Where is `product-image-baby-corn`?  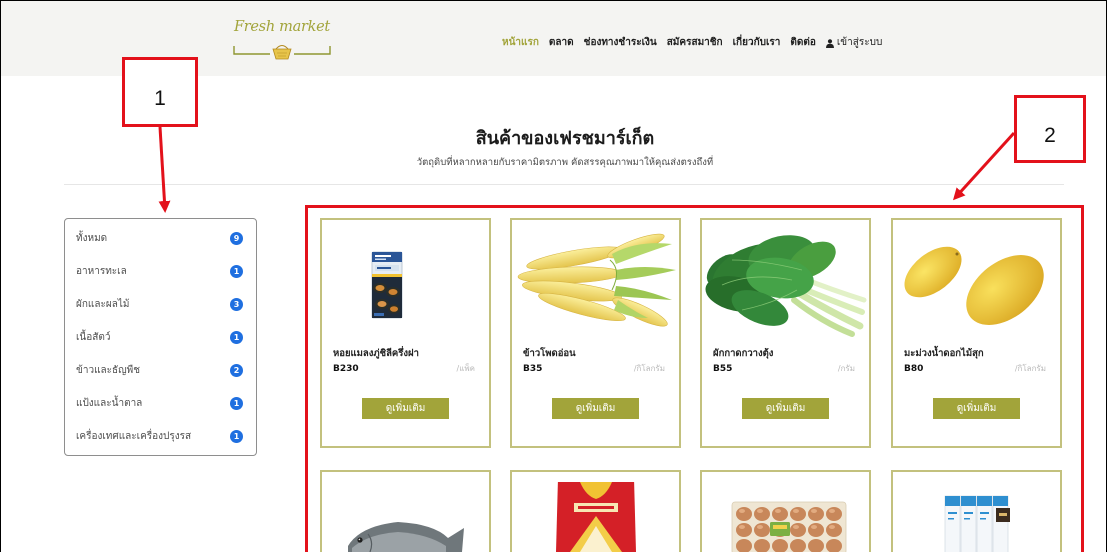 product-image-baby-corn is located at coordinates (595, 284).